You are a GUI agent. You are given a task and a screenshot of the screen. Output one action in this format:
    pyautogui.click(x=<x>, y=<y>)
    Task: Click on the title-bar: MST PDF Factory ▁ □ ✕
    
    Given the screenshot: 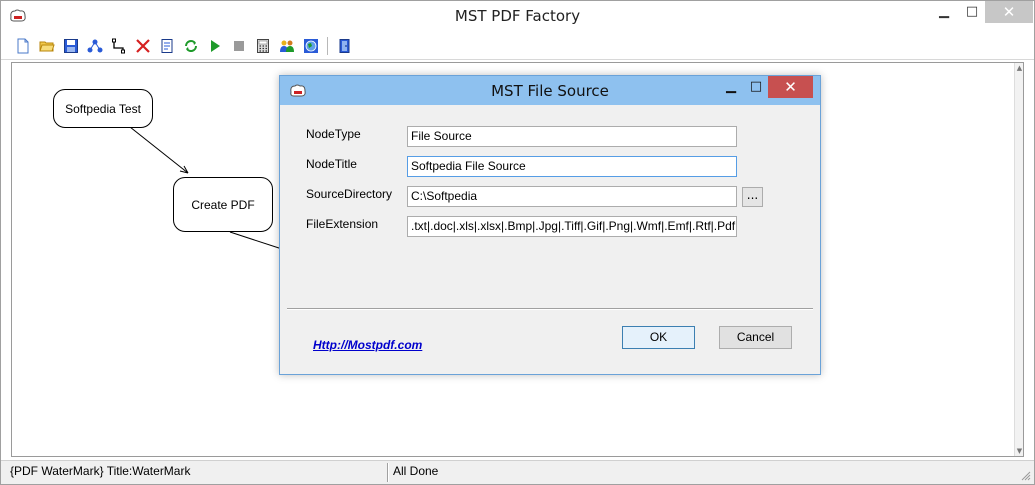 What is the action you would take?
    pyautogui.click(x=517, y=16)
    